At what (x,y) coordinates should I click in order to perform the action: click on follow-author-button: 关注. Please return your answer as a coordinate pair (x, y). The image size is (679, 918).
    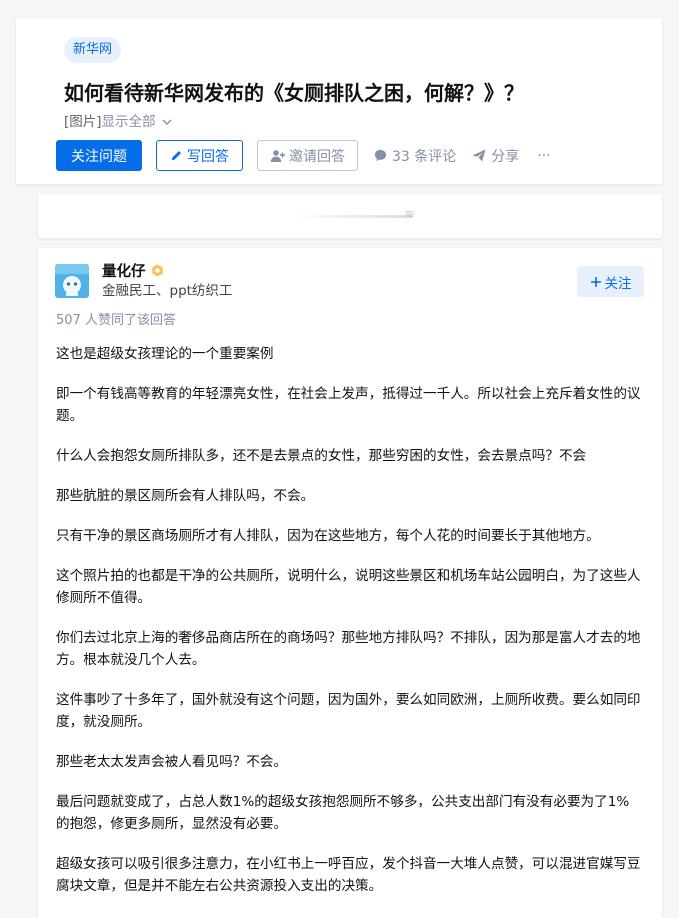
    Looking at the image, I should click on (610, 281).